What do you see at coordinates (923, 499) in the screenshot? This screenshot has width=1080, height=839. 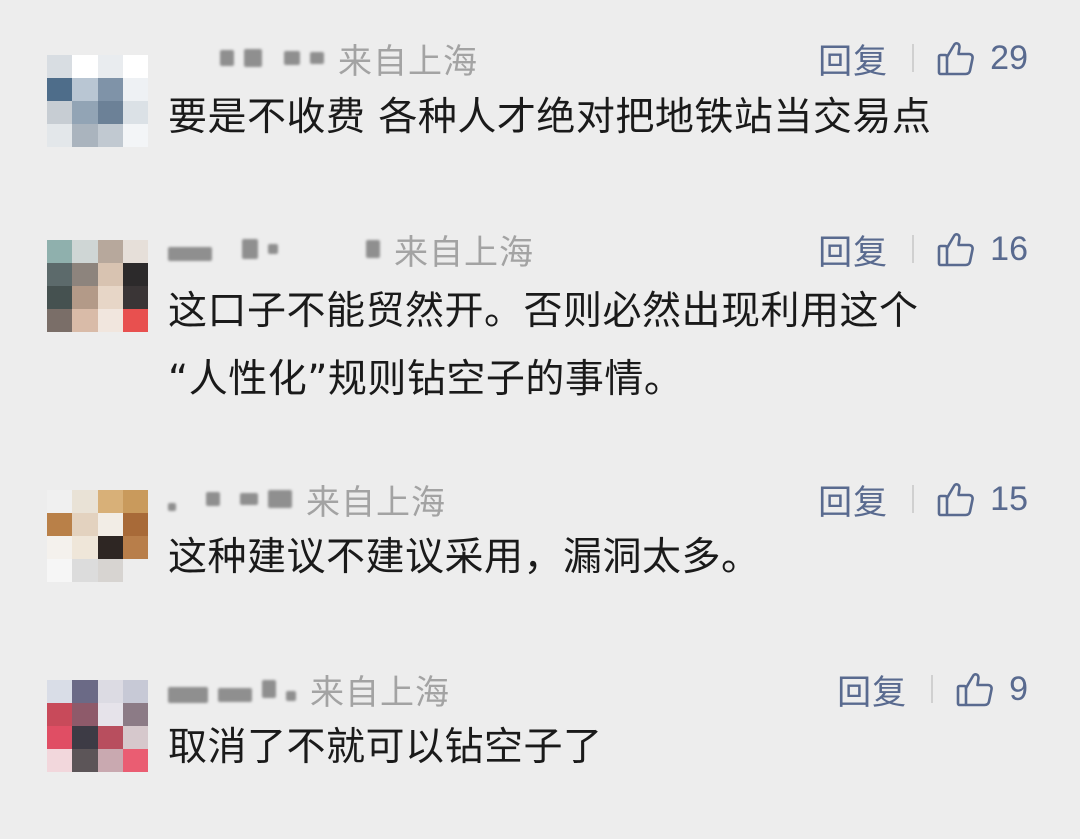 I see `comment-actions: 回复 15` at bounding box center [923, 499].